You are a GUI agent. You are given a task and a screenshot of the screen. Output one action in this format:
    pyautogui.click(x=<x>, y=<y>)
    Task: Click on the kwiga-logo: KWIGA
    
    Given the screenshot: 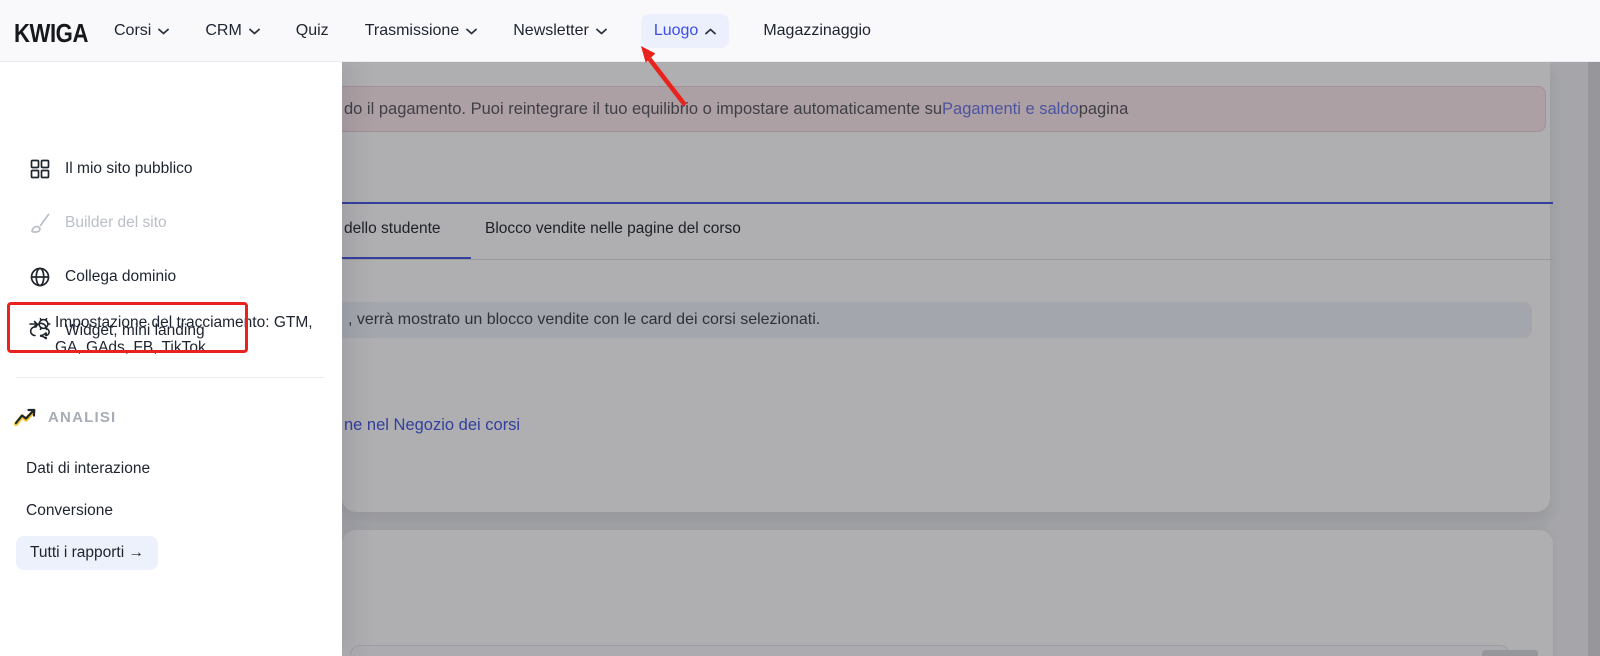 What is the action you would take?
    pyautogui.click(x=51, y=33)
    